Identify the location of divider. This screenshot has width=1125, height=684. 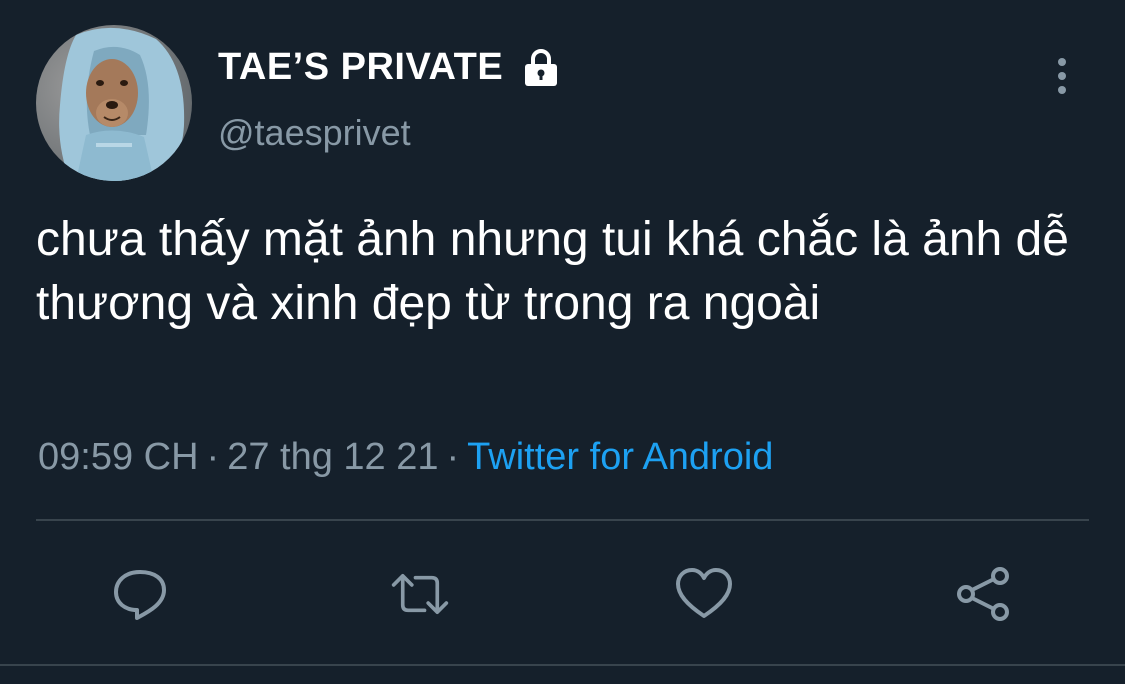
(562, 520).